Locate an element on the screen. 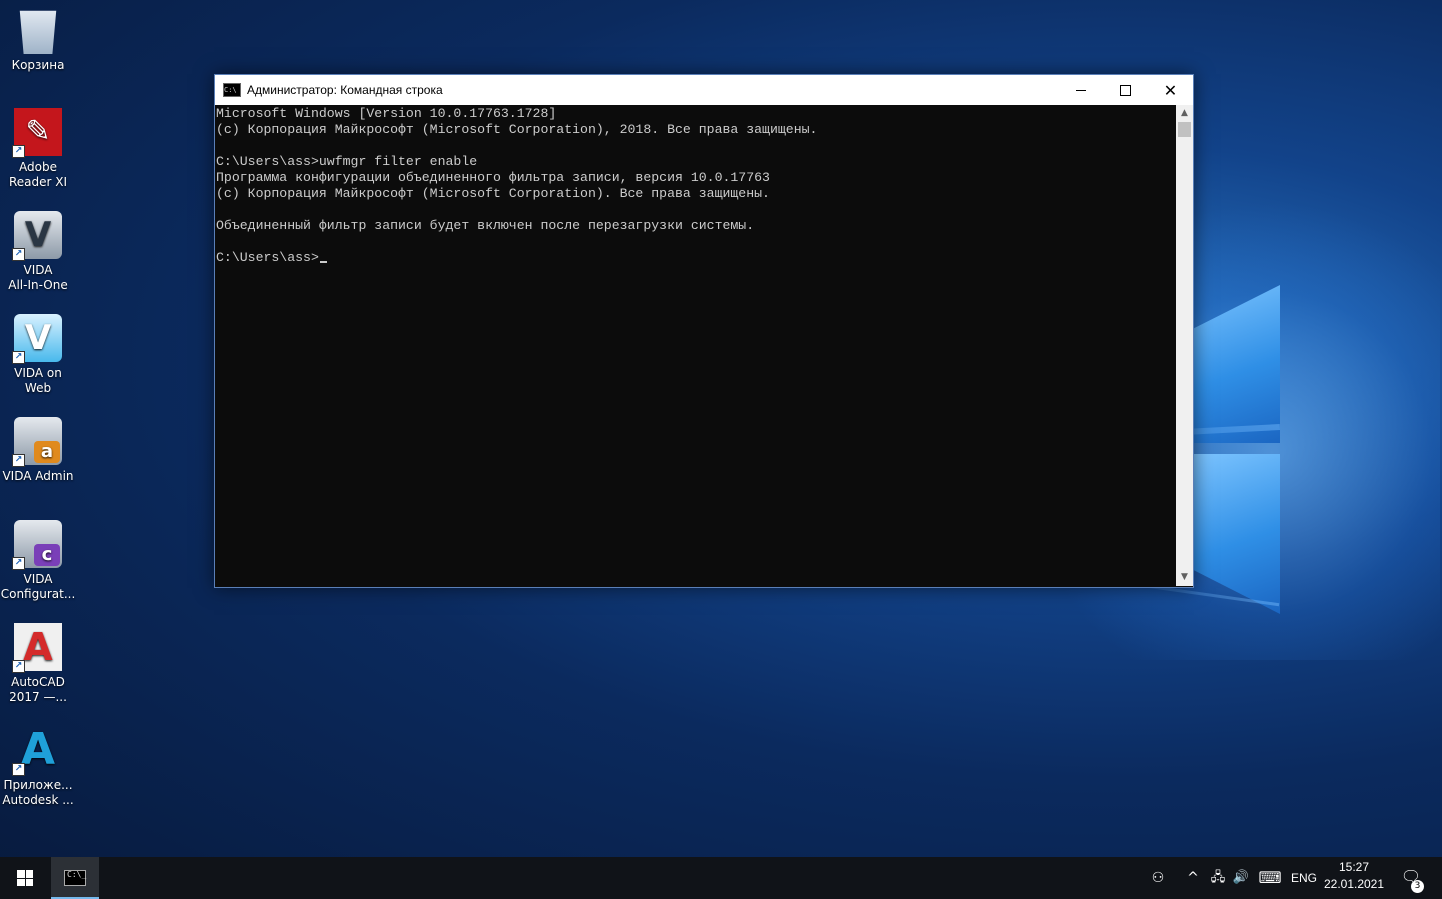 The width and height of the screenshot is (1442, 899). text-cursor is located at coordinates (323, 262).